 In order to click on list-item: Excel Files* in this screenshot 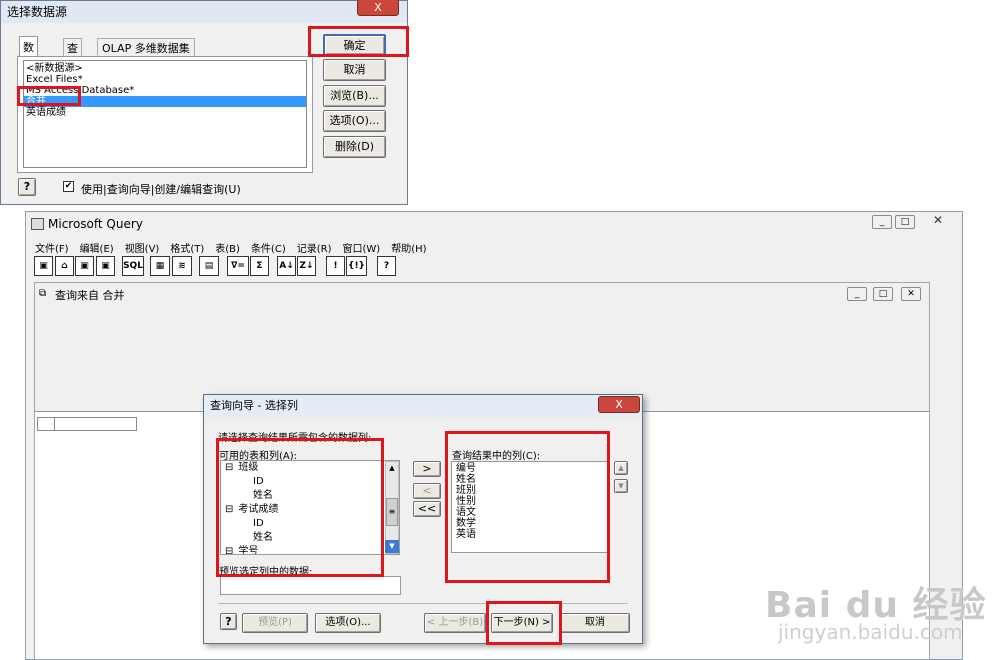, I will do `click(165, 79)`.